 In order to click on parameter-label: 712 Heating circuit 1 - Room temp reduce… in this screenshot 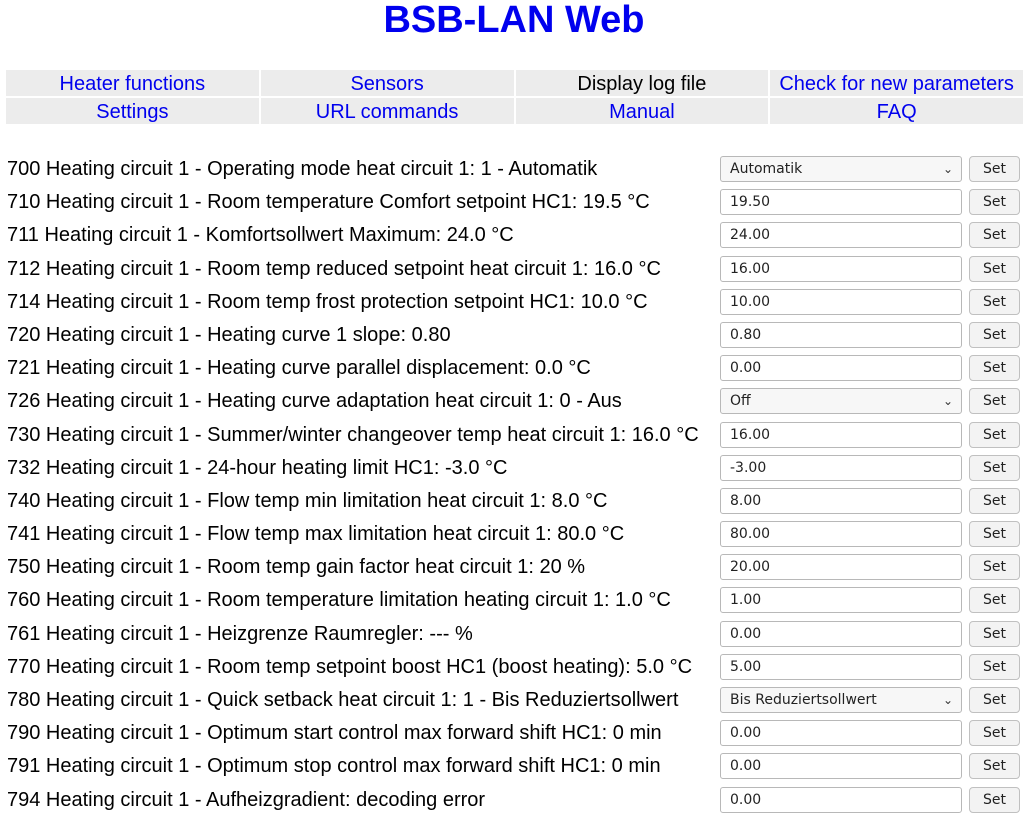, I will do `click(334, 268)`.